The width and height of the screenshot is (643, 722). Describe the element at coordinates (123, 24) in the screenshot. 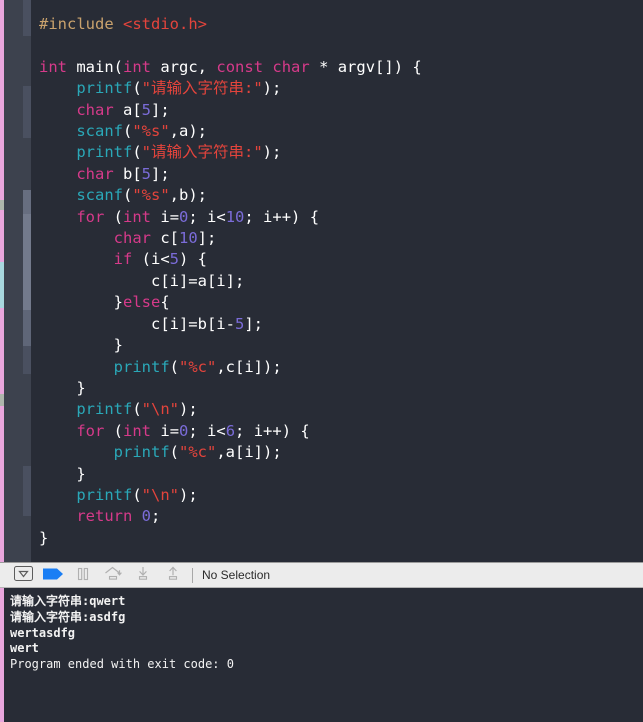

I see `code-line: #include <stdio.h>` at that location.